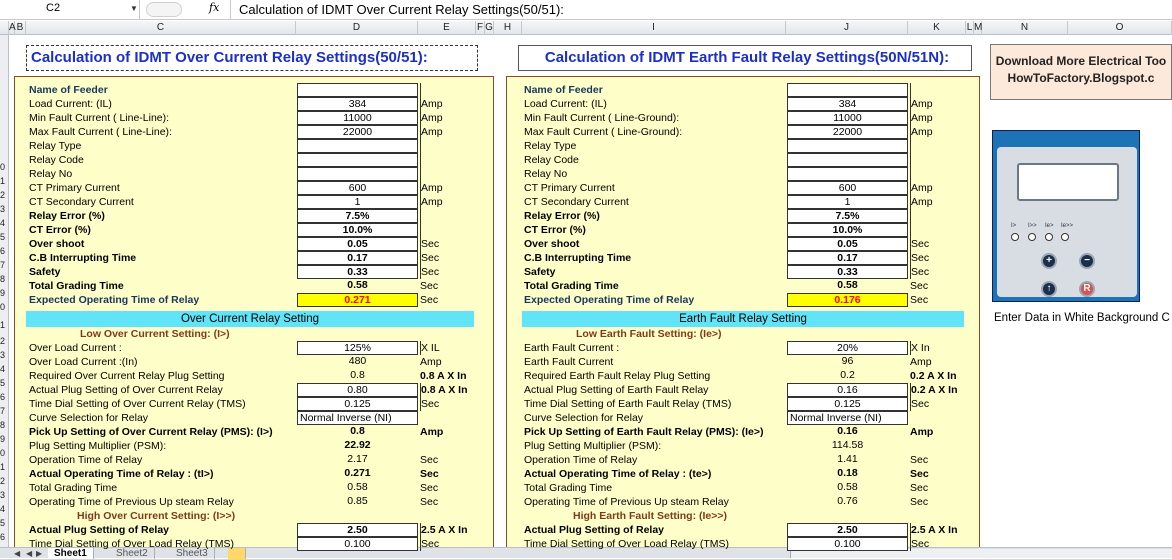 Image resolution: width=1172 pixels, height=559 pixels. I want to click on column-header: I, so click(654, 28).